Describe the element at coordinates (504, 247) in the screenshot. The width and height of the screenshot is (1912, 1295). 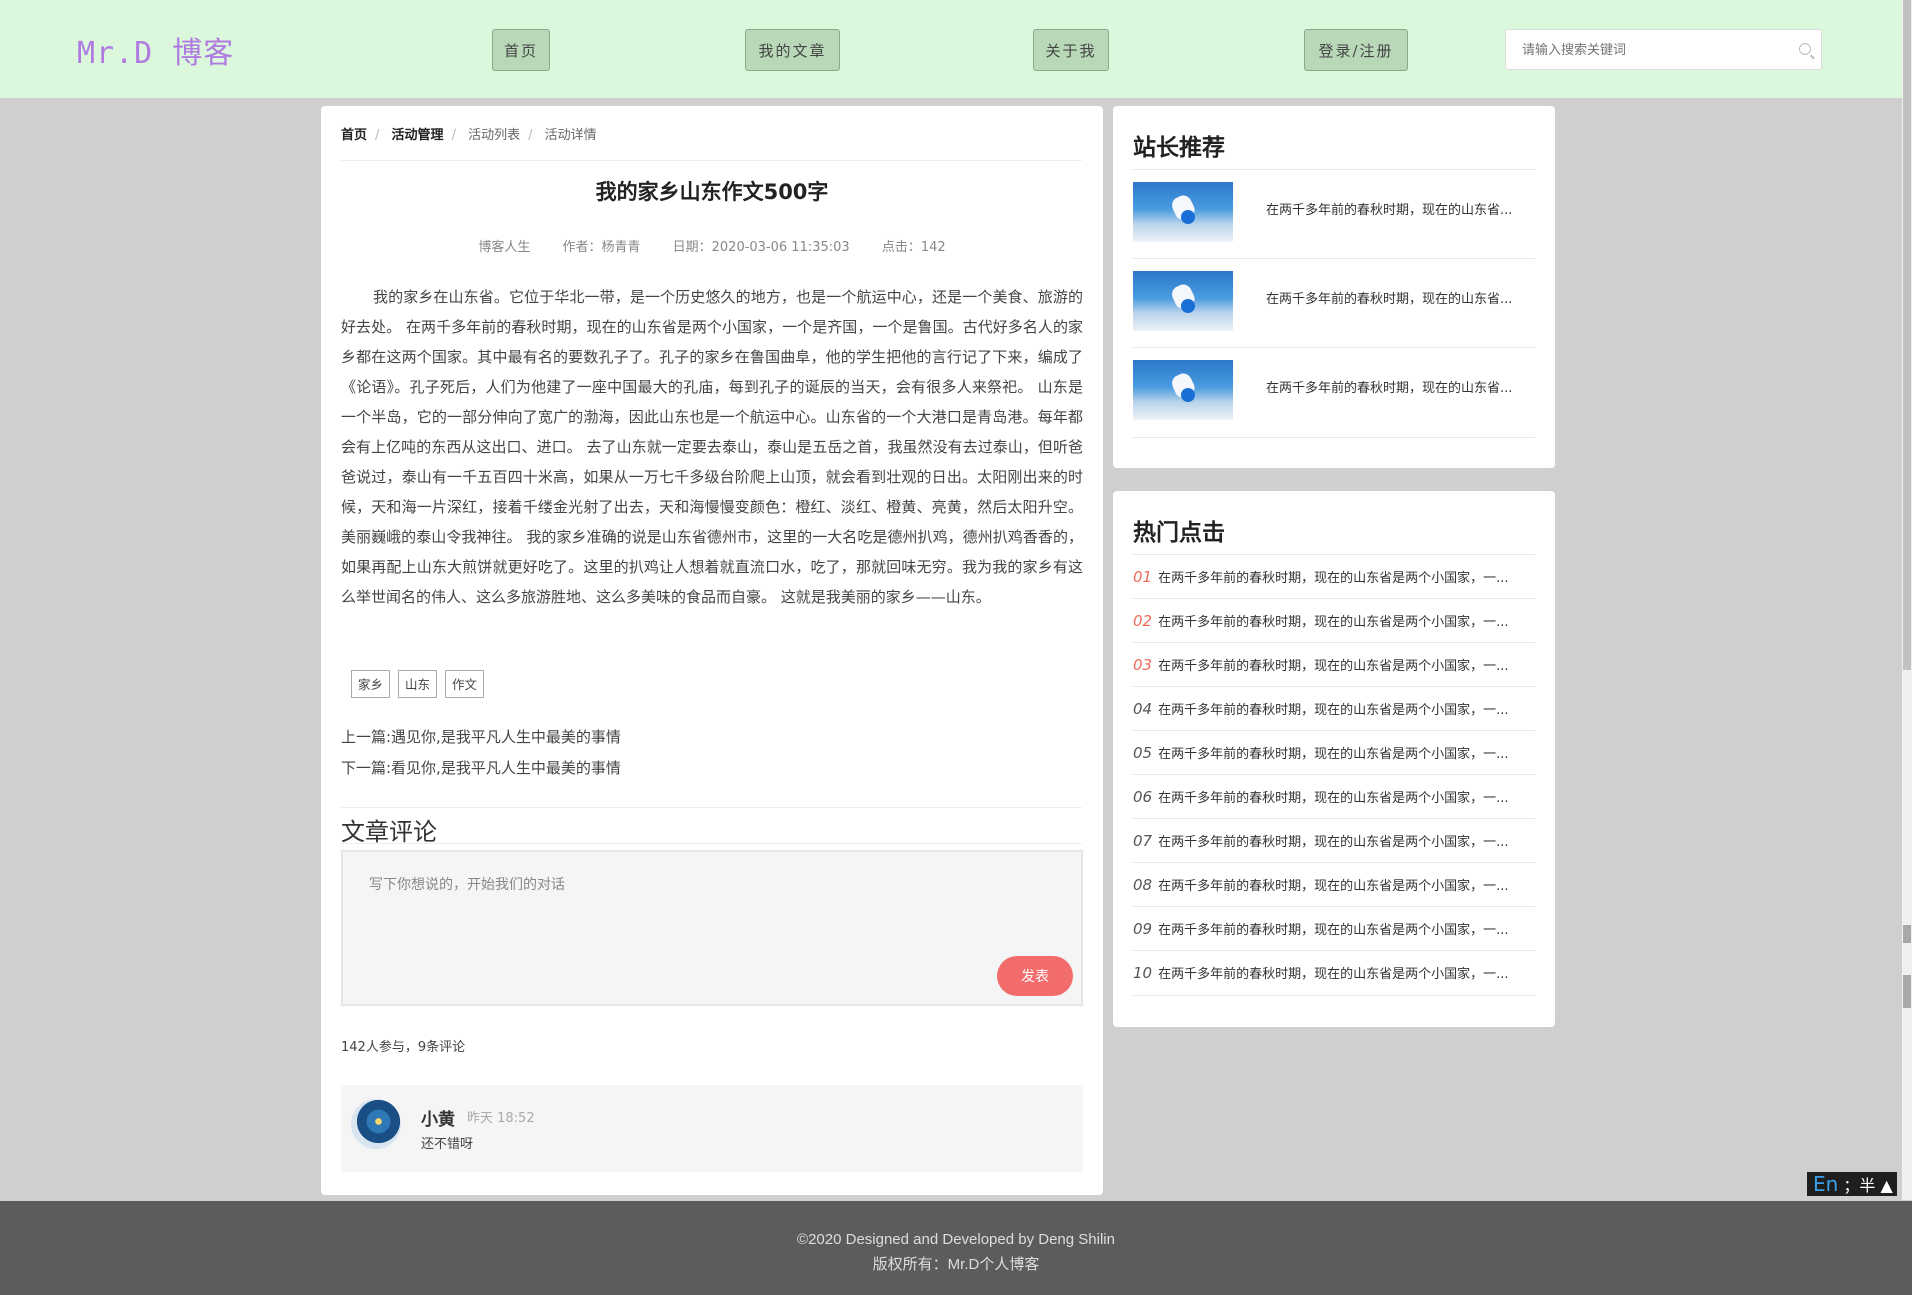
I see `article-category: 博客人生` at that location.